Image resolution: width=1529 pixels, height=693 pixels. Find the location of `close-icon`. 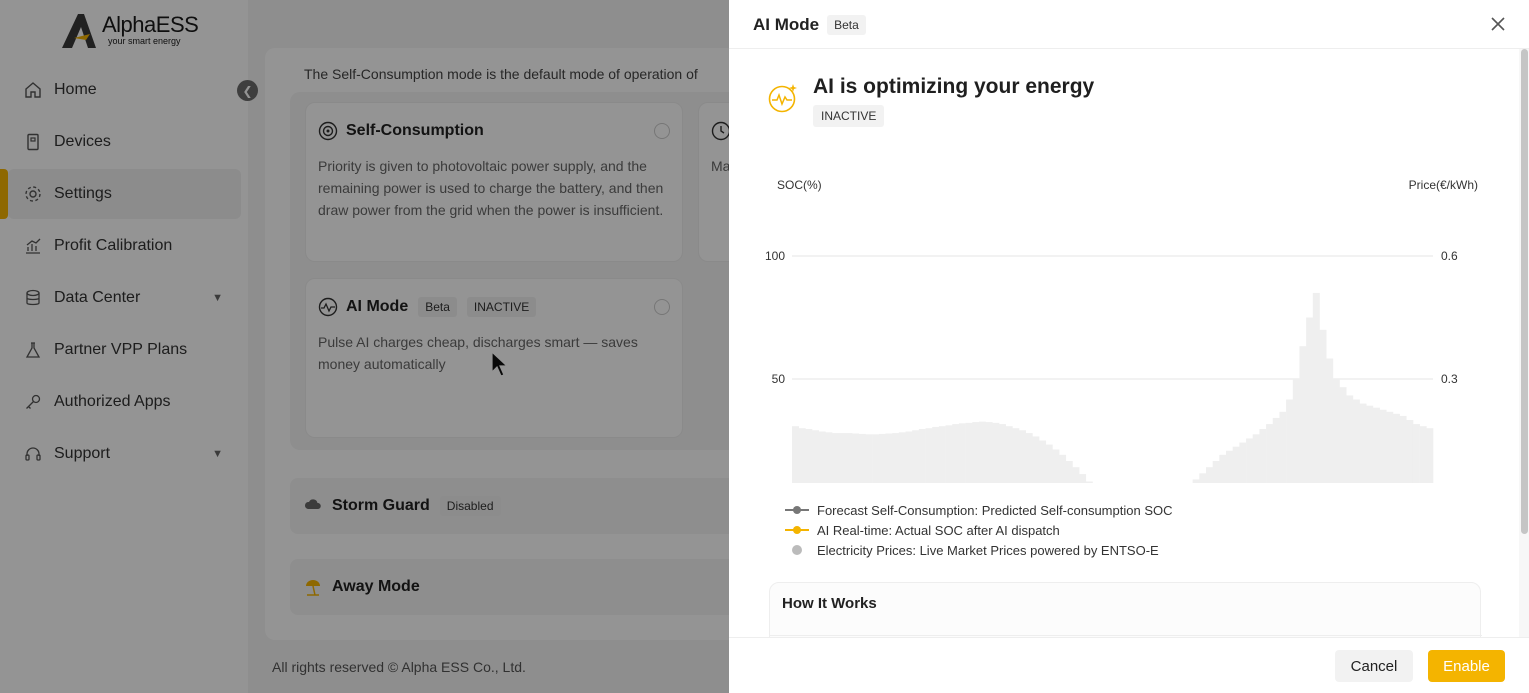

close-icon is located at coordinates (1498, 24).